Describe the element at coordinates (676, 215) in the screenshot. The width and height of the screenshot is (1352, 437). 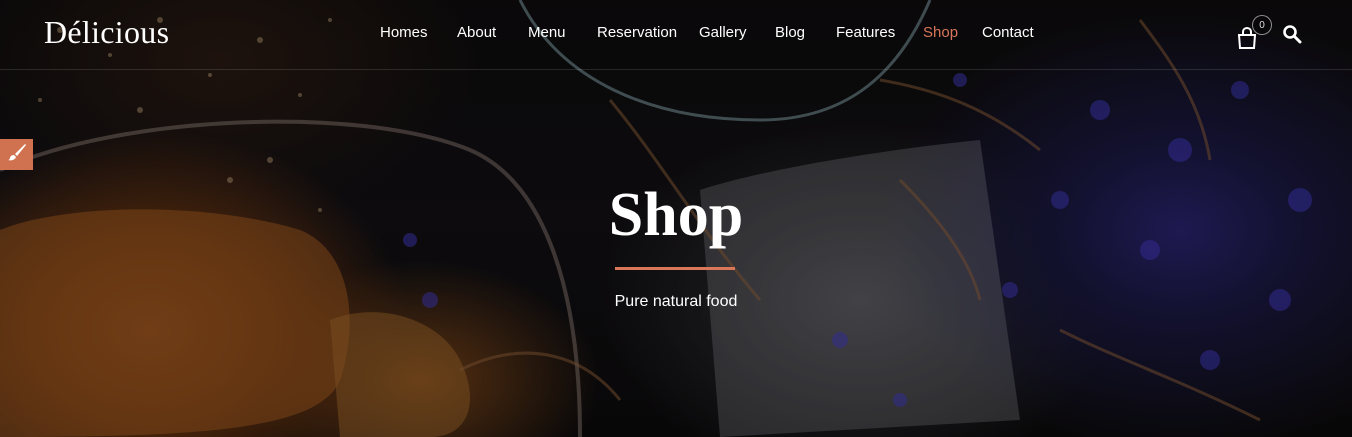
I see `page-title: Shop` at that location.